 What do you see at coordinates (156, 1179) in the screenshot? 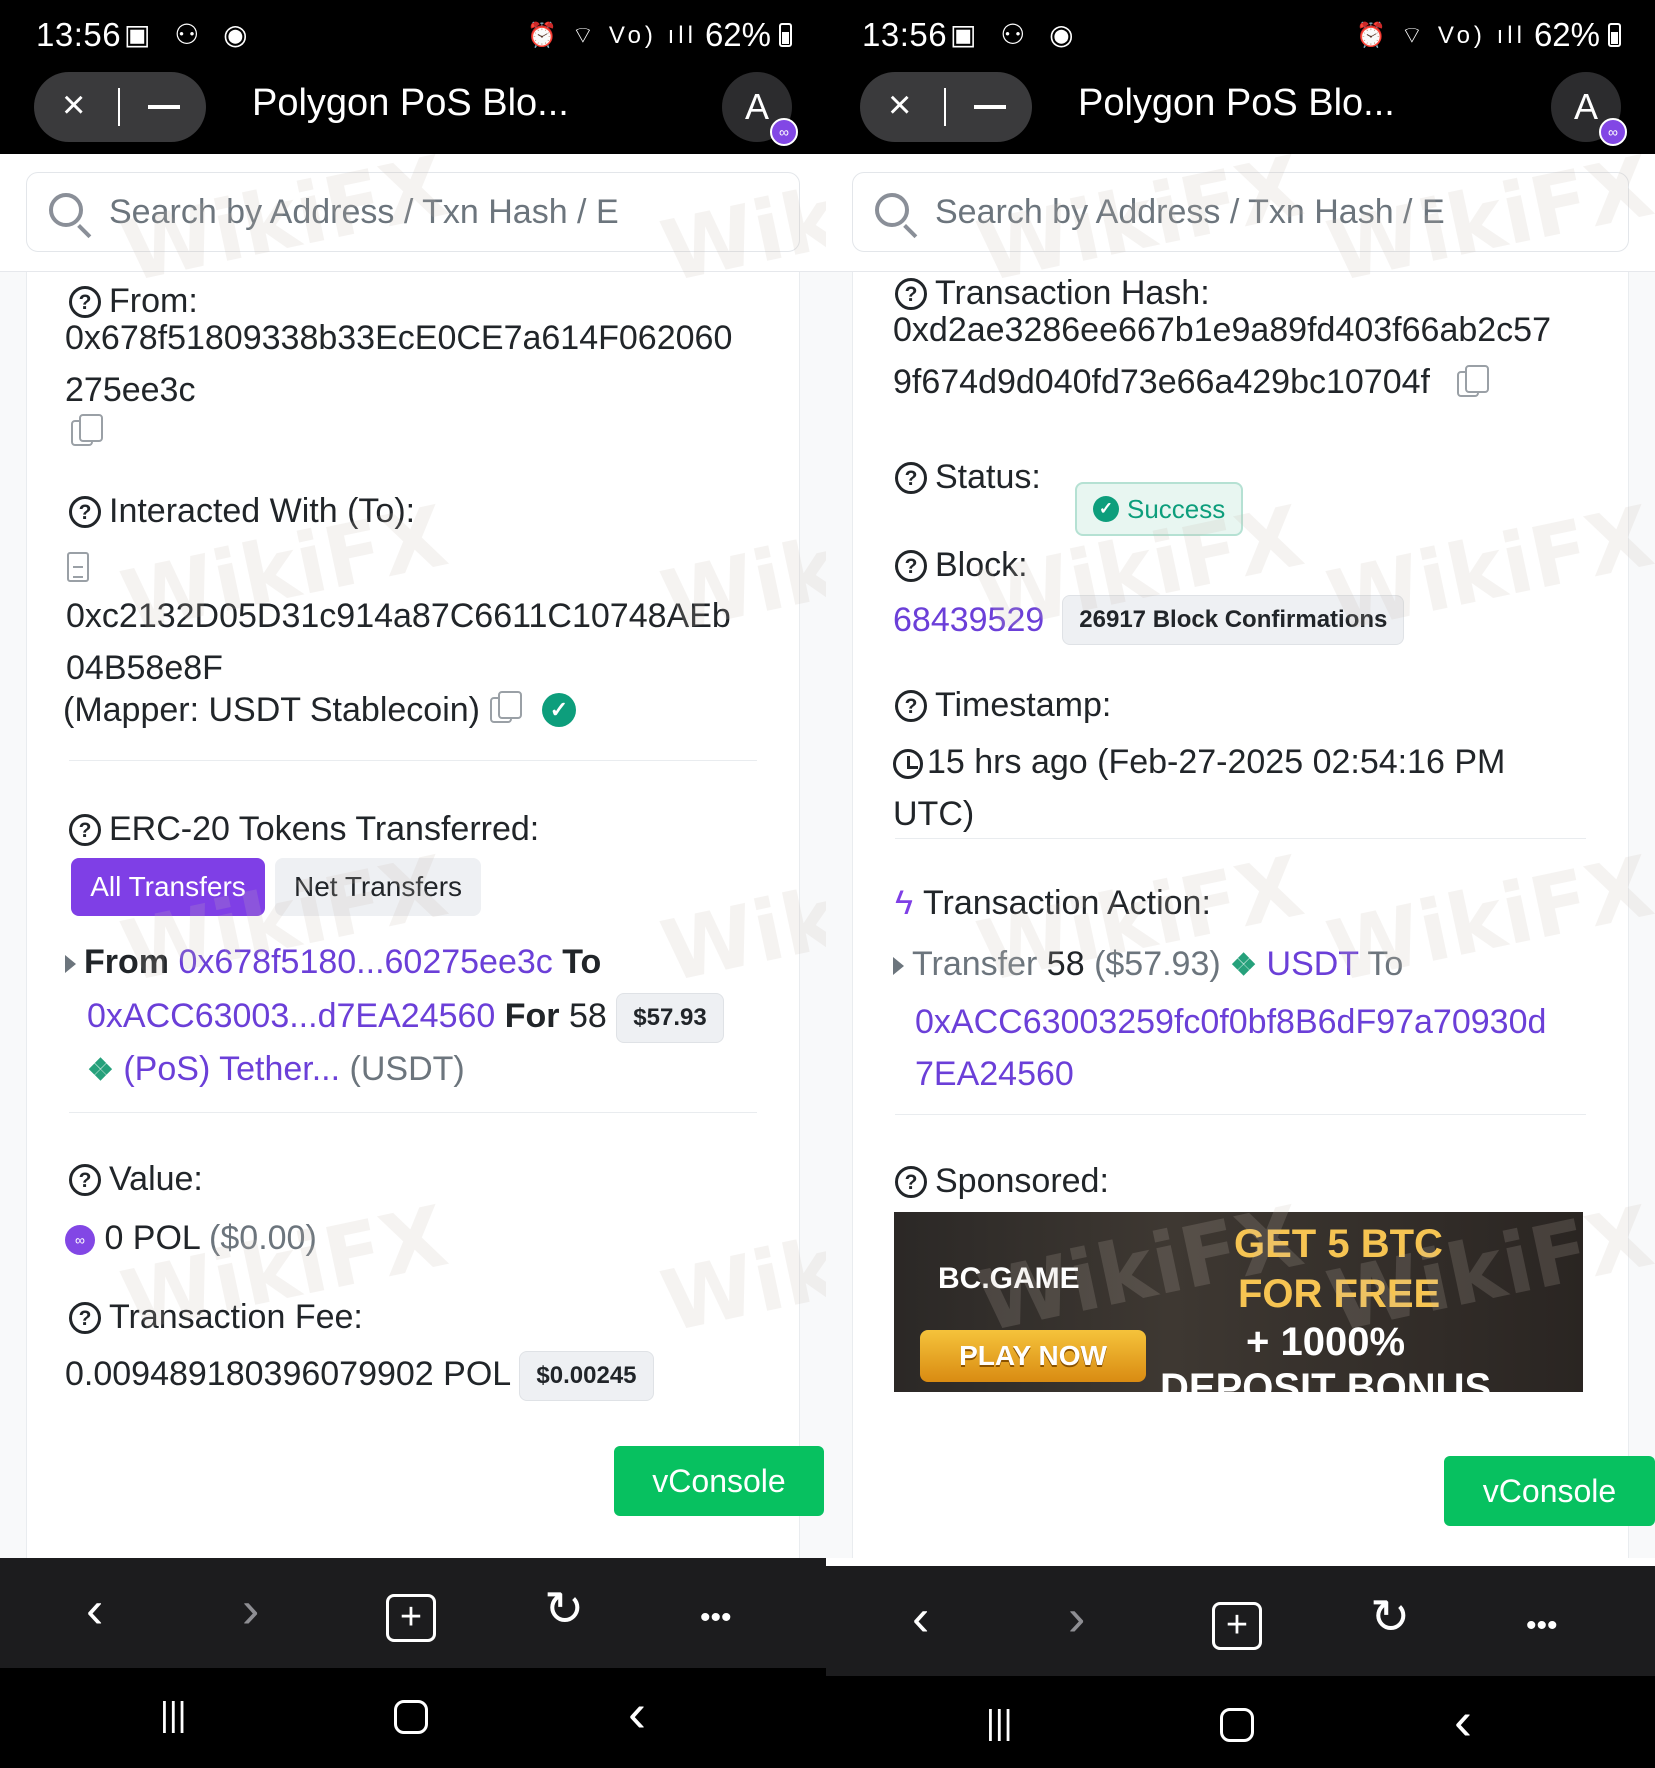
I see `value-label-text: Value:` at bounding box center [156, 1179].